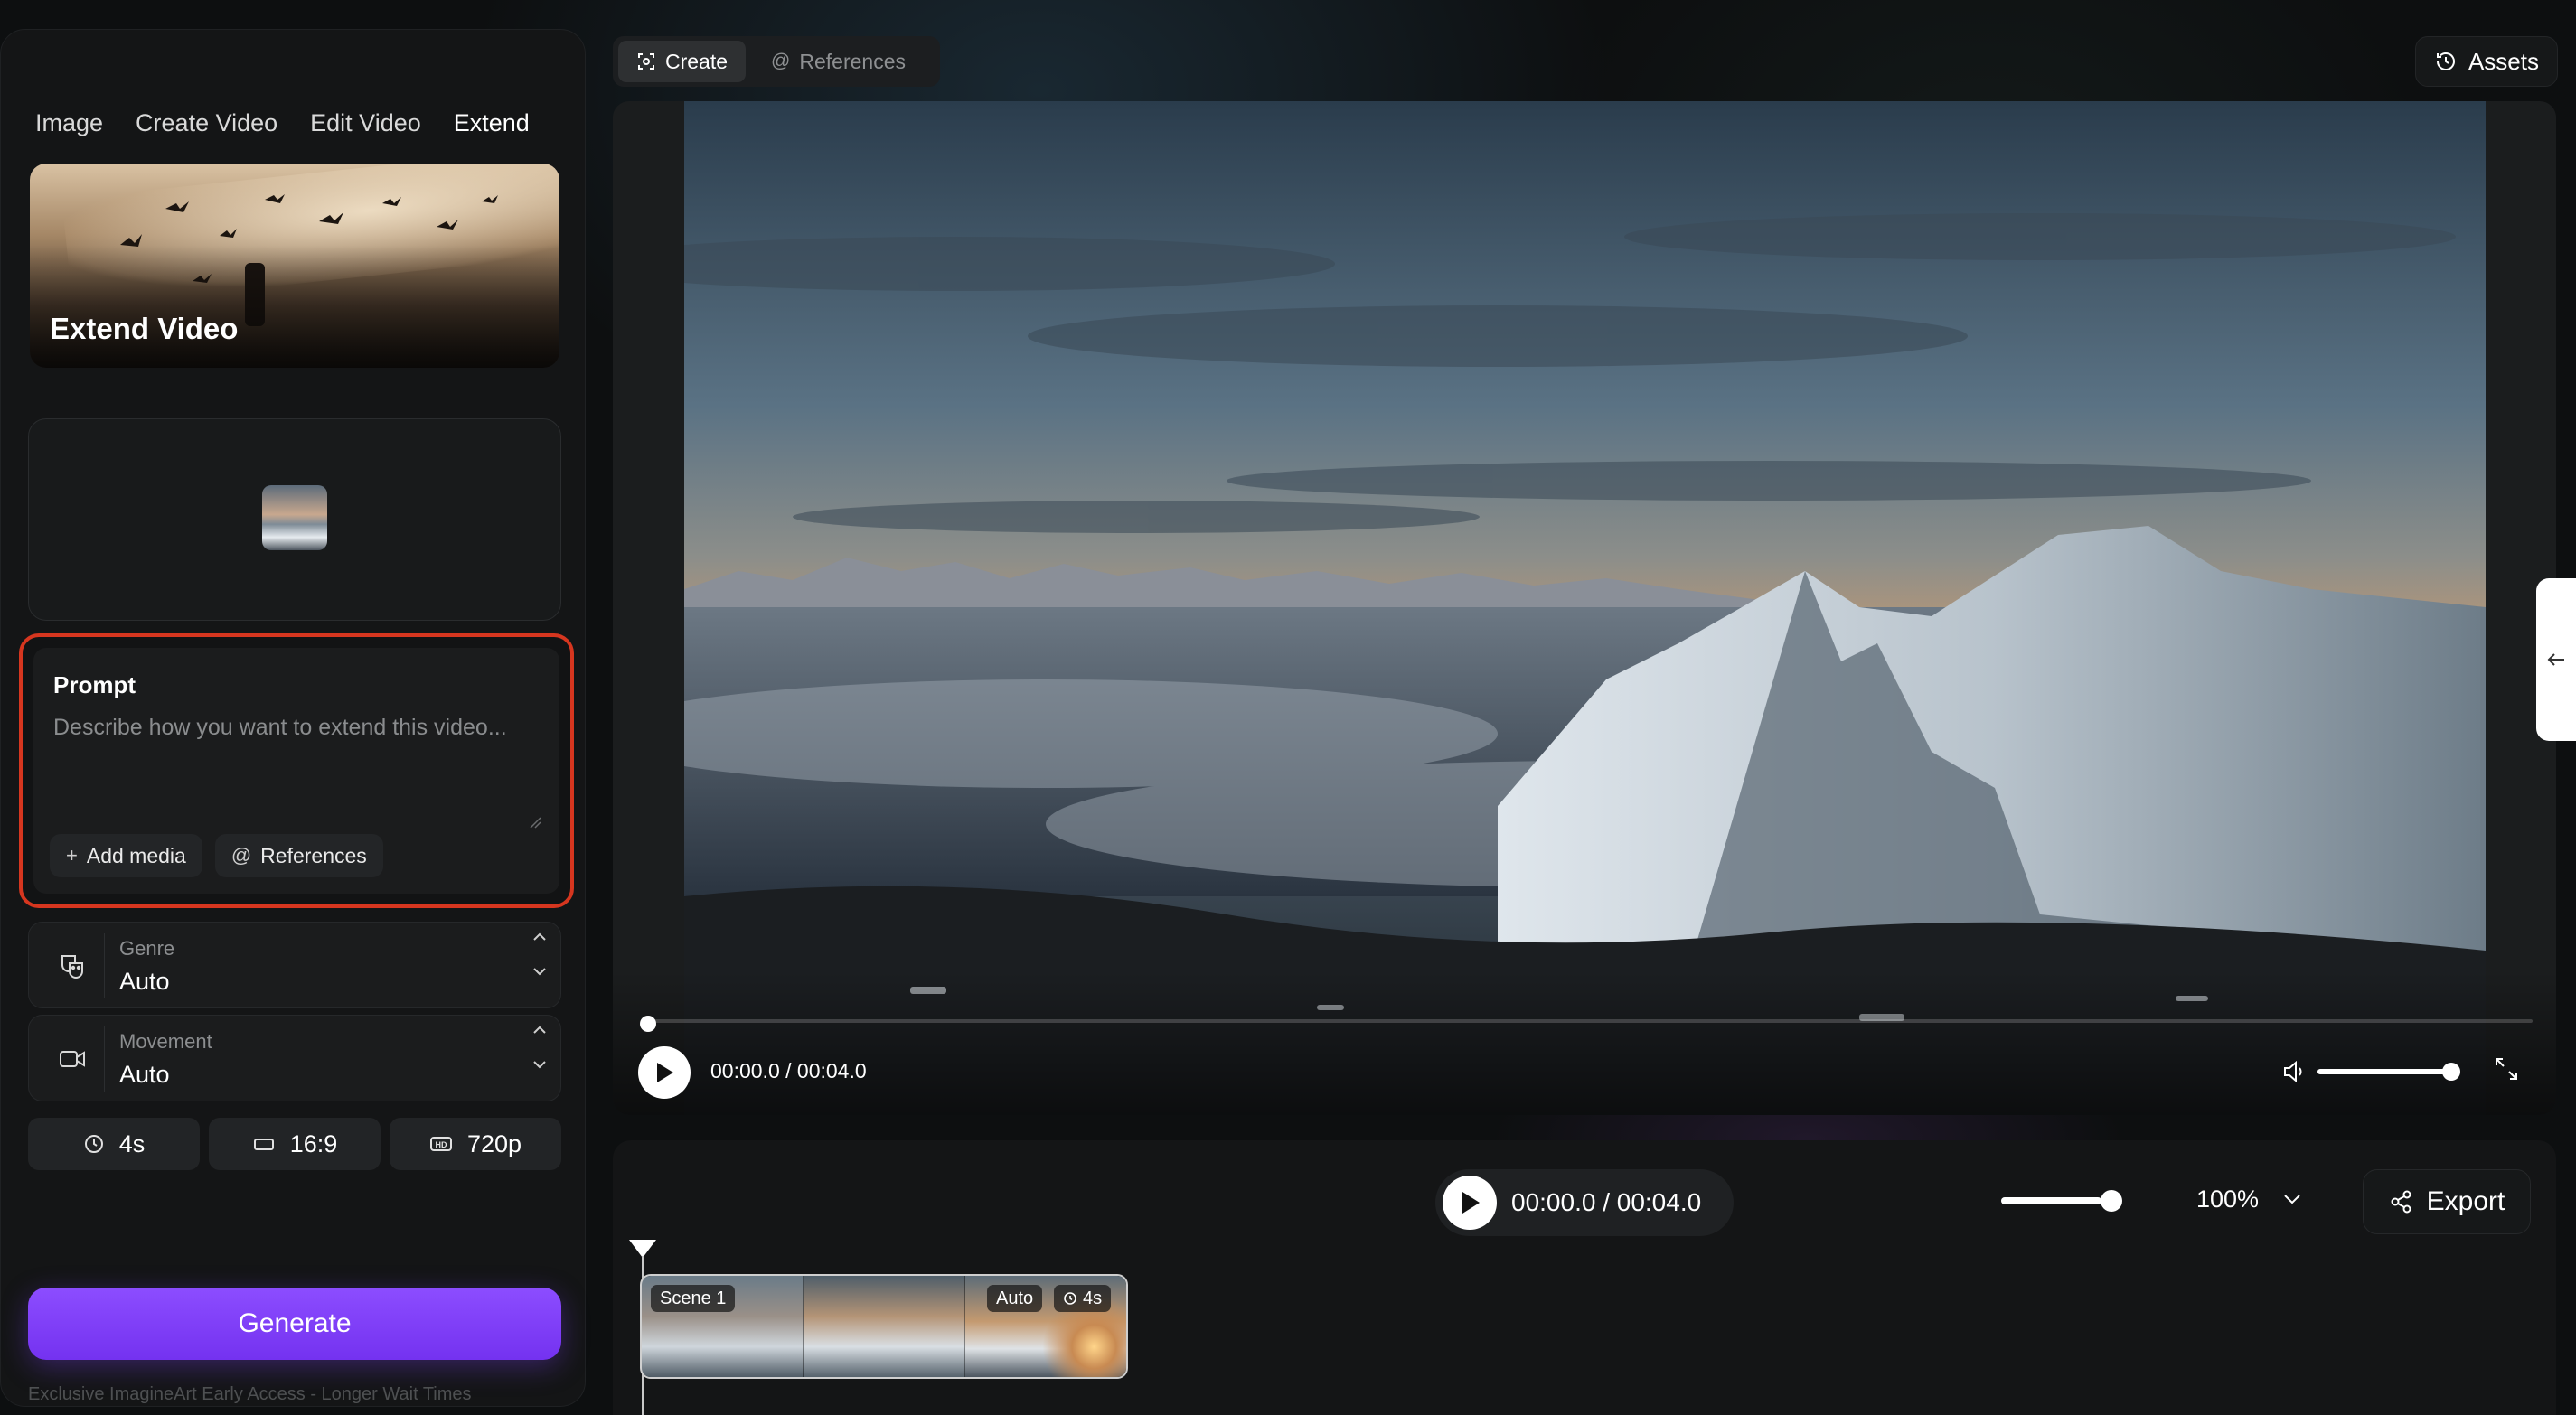  Describe the element at coordinates (1607, 1202) in the screenshot. I see `timeline-time-readout: 00:00.0 / 00:04.0` at that location.